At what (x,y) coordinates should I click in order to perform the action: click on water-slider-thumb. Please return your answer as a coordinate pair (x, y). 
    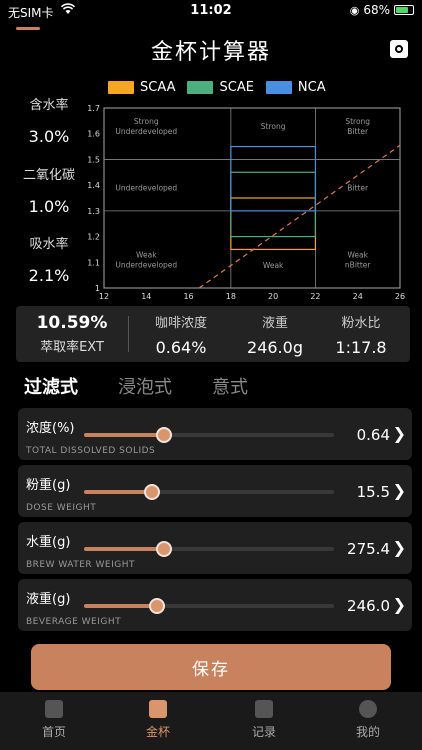
    Looking at the image, I should click on (164, 549).